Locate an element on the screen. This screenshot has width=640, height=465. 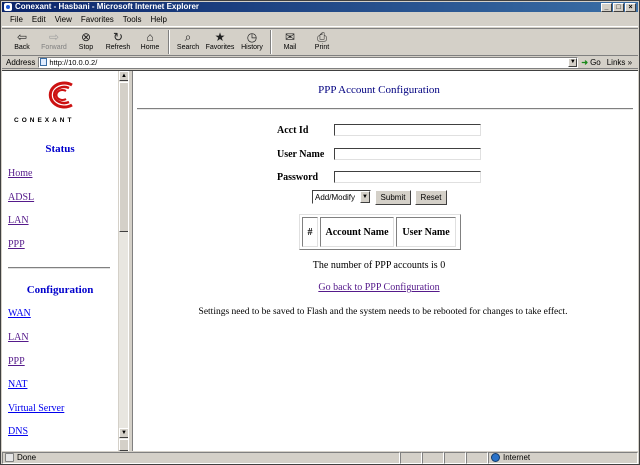
maximize-button: □ is located at coordinates (618, 7).